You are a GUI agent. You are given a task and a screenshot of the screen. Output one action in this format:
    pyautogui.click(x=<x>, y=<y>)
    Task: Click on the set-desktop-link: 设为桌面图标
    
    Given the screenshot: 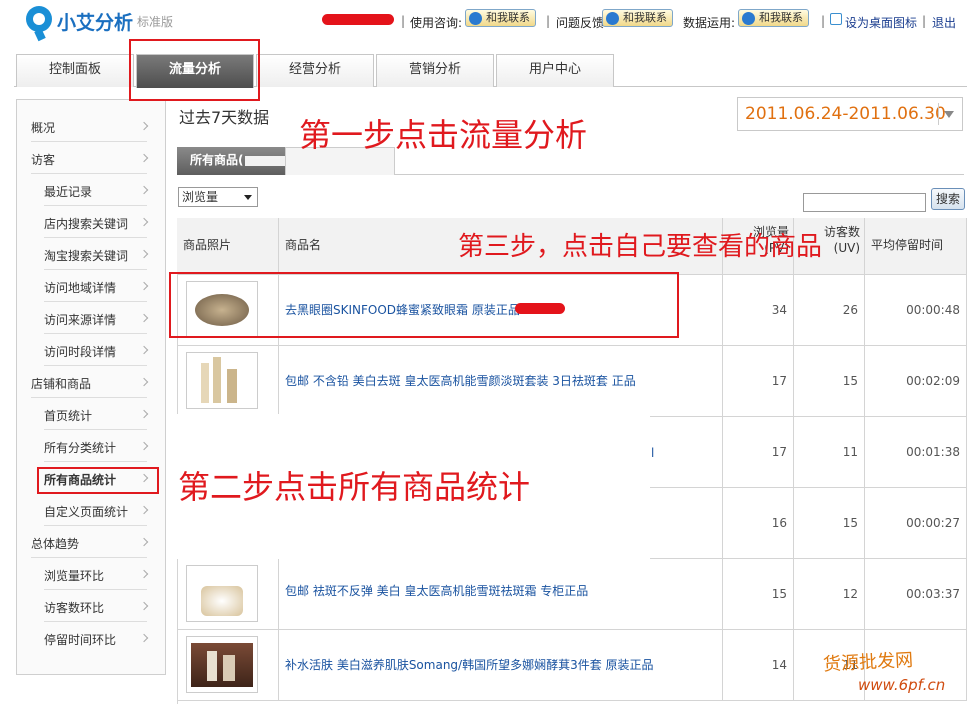 What is the action you would take?
    pyautogui.click(x=881, y=22)
    